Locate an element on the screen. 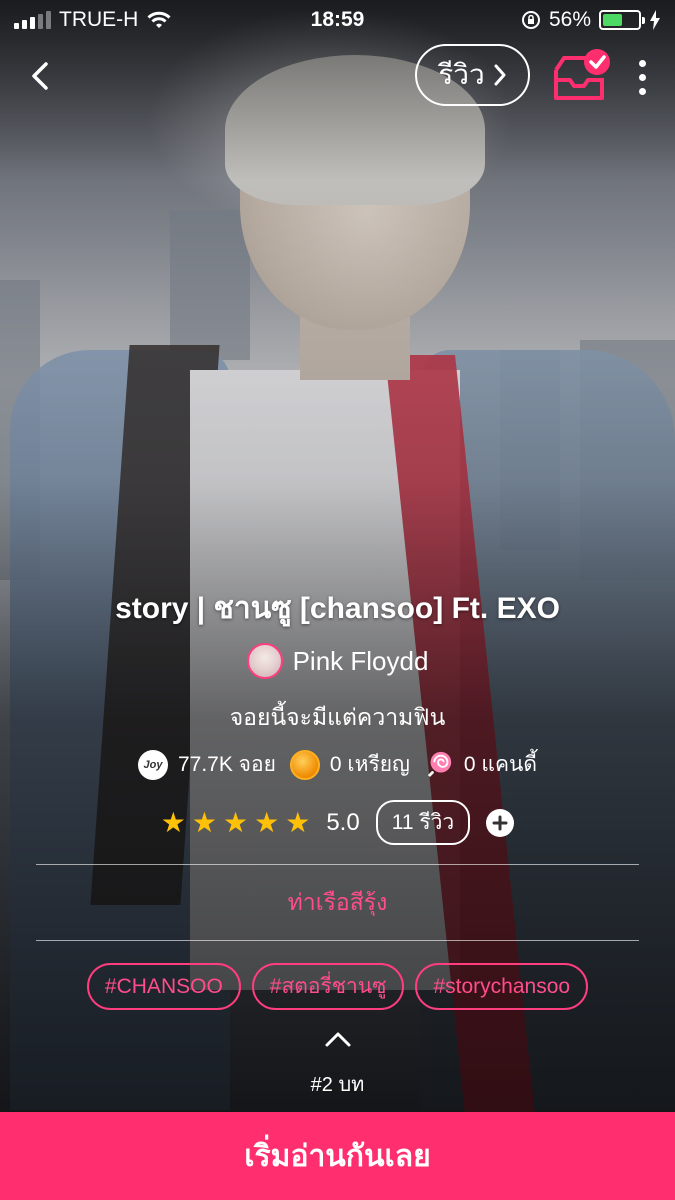 The width and height of the screenshot is (675, 1200). signal-icon is located at coordinates (32, 20).